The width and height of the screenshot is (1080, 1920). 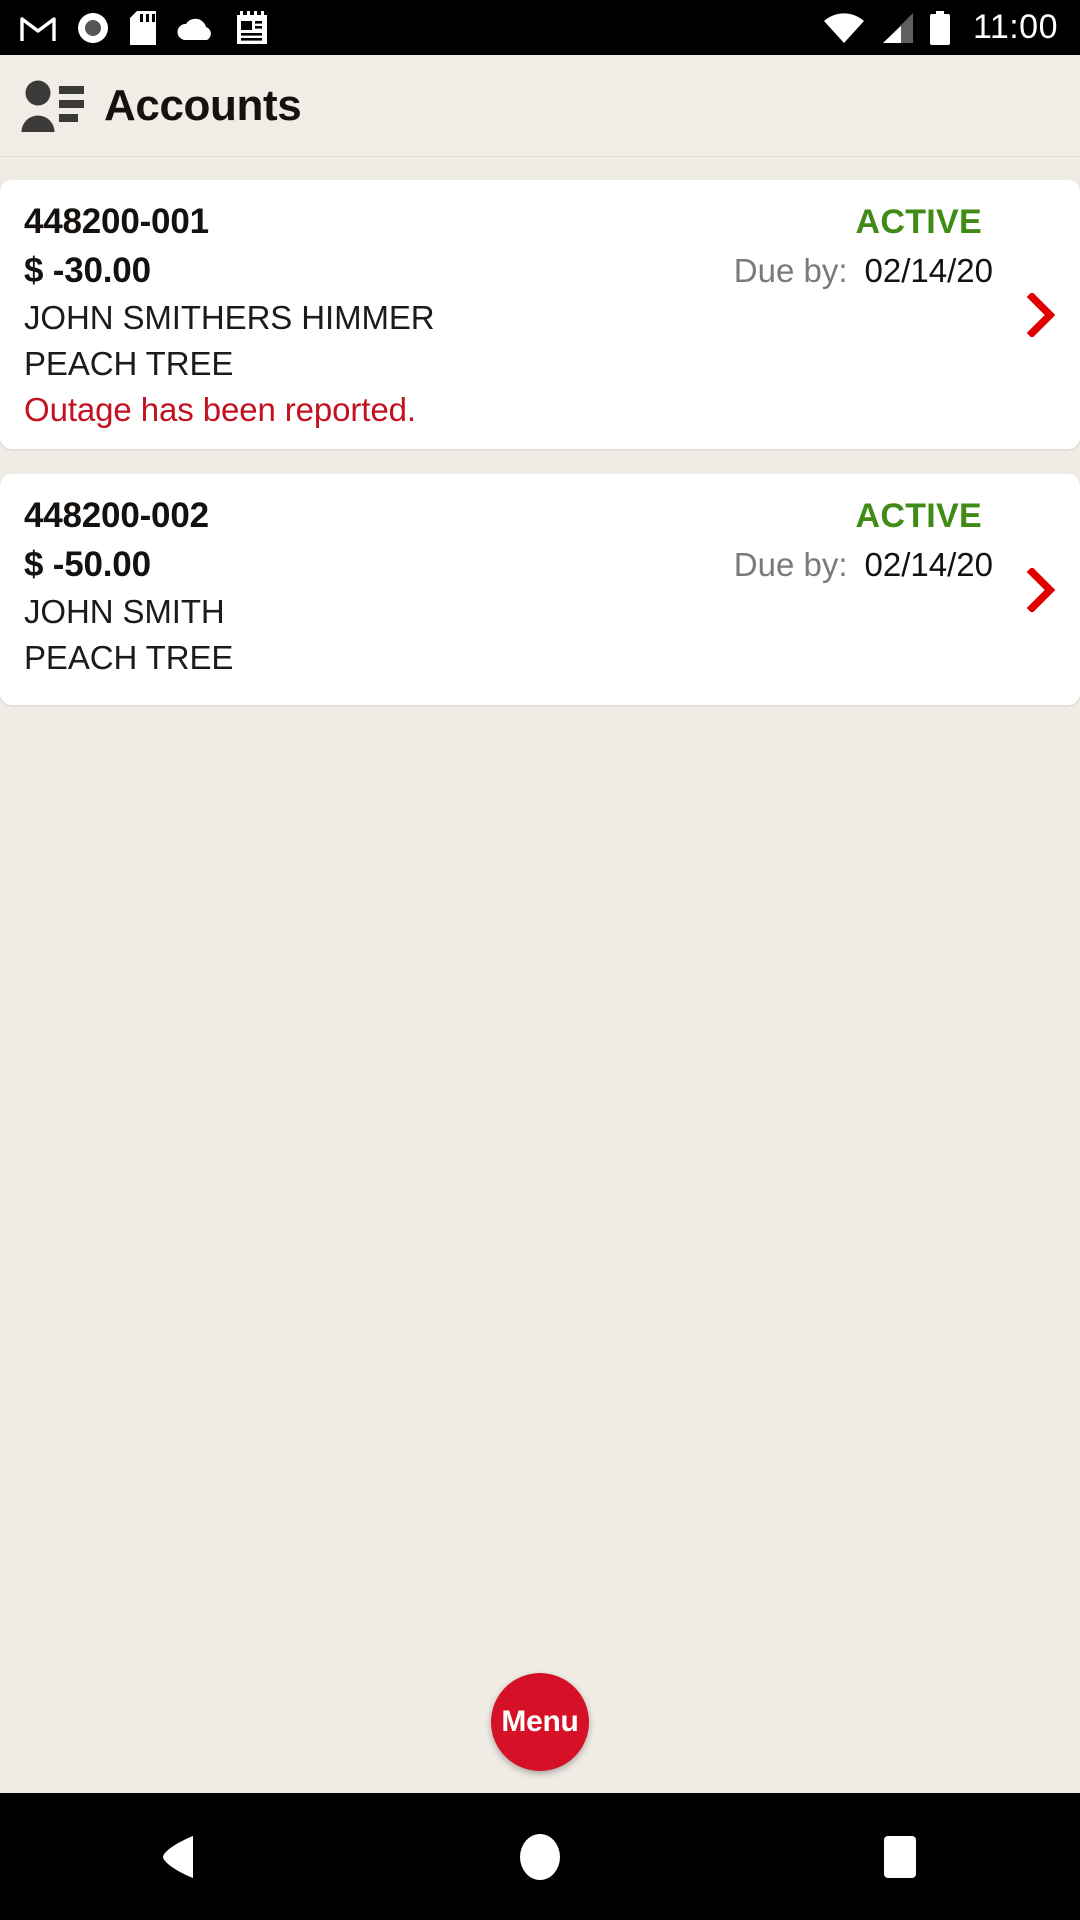 I want to click on status-bar-system-icons: 11:00, so click(x=940, y=27).